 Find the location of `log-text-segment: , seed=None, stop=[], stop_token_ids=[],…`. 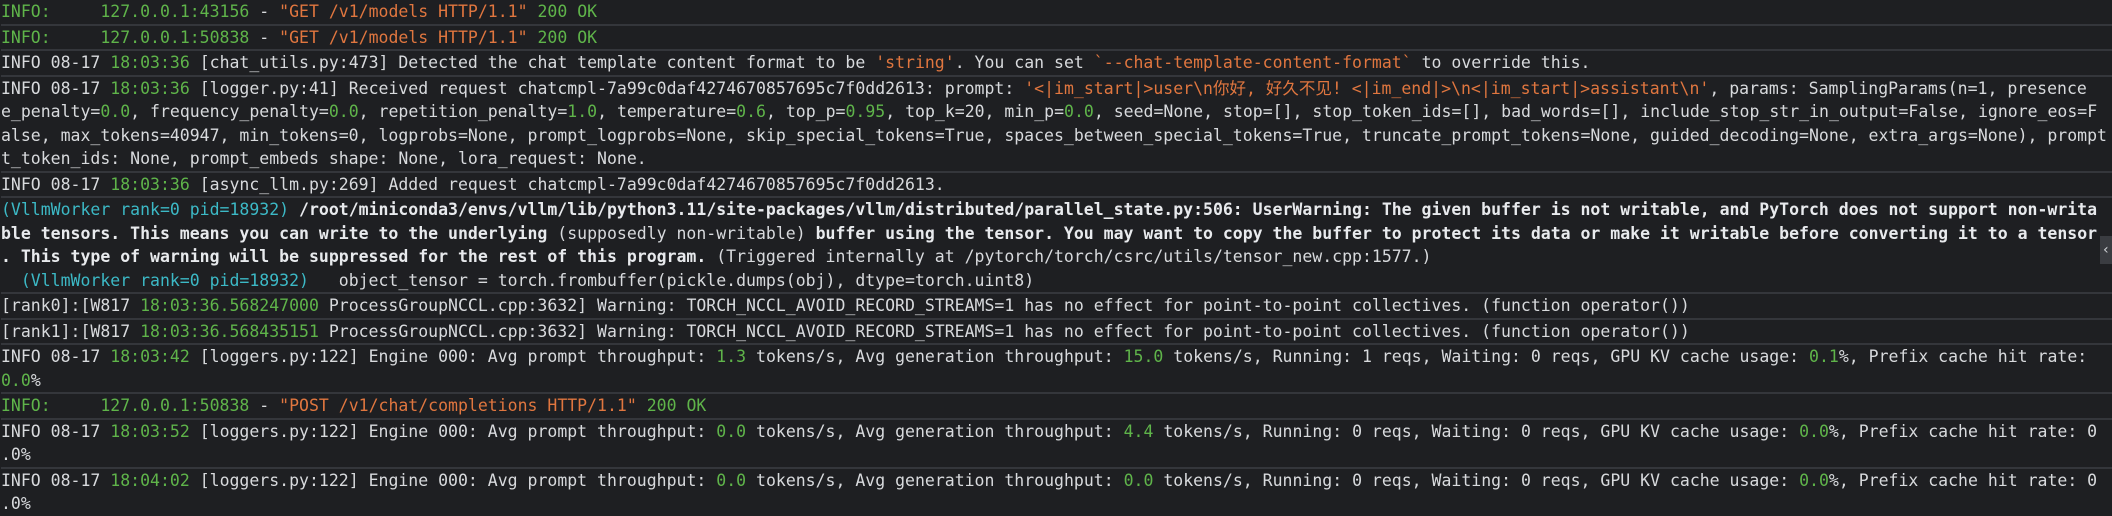

log-text-segment: , seed=None, stop=[], stop_token_ids=[],… is located at coordinates (1595, 111).